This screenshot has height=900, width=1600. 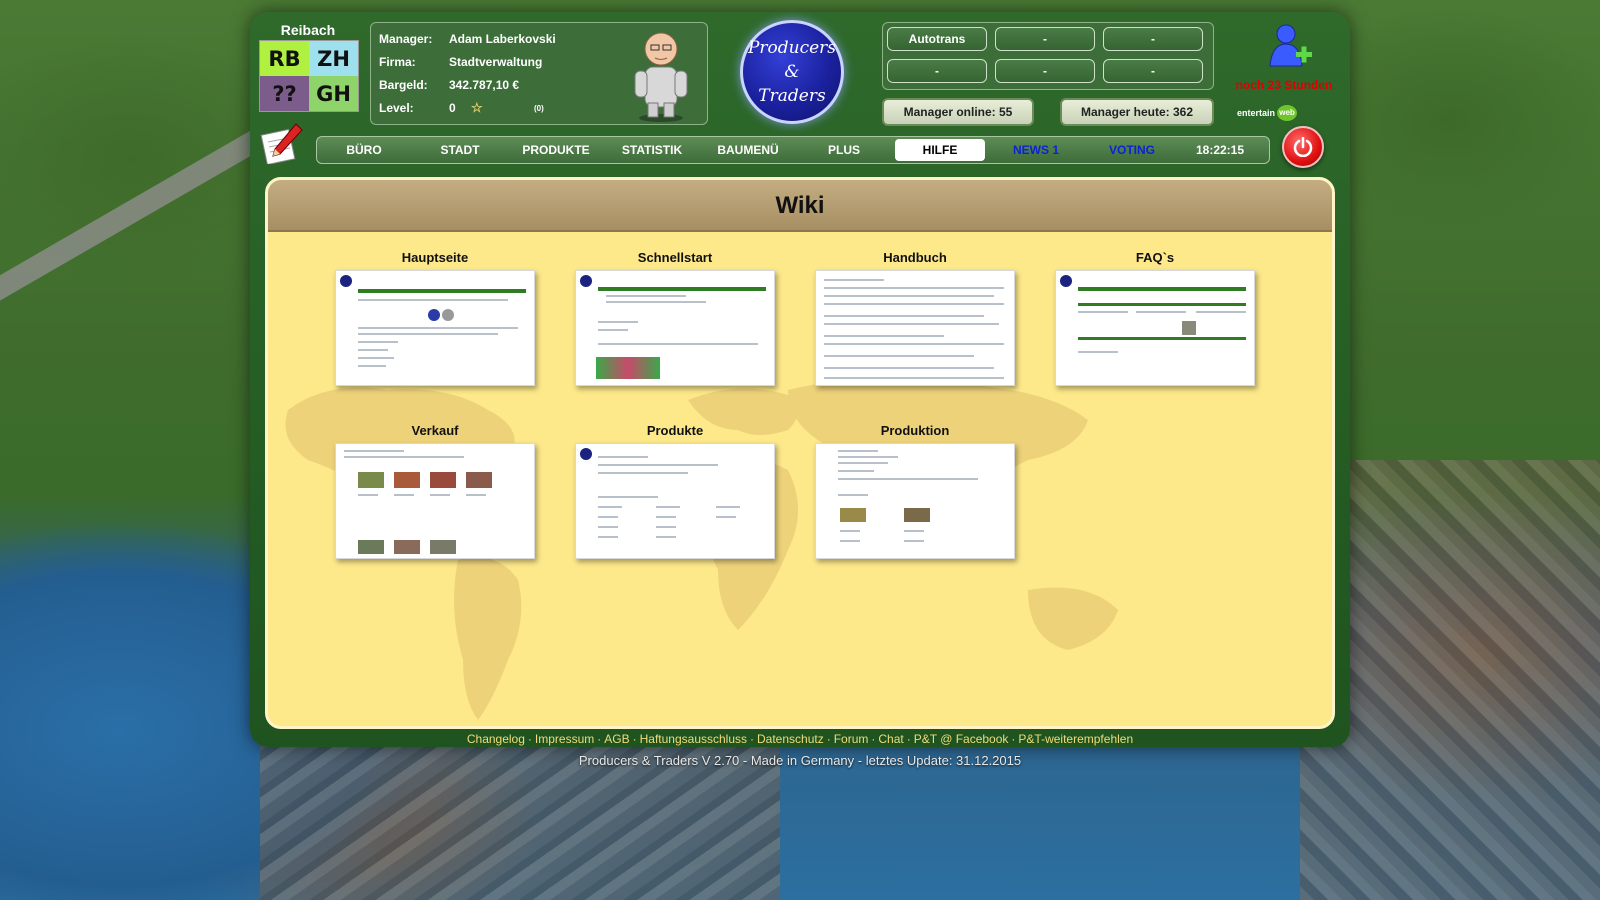 What do you see at coordinates (949, 112) in the screenshot?
I see `online-label: Manager online:` at bounding box center [949, 112].